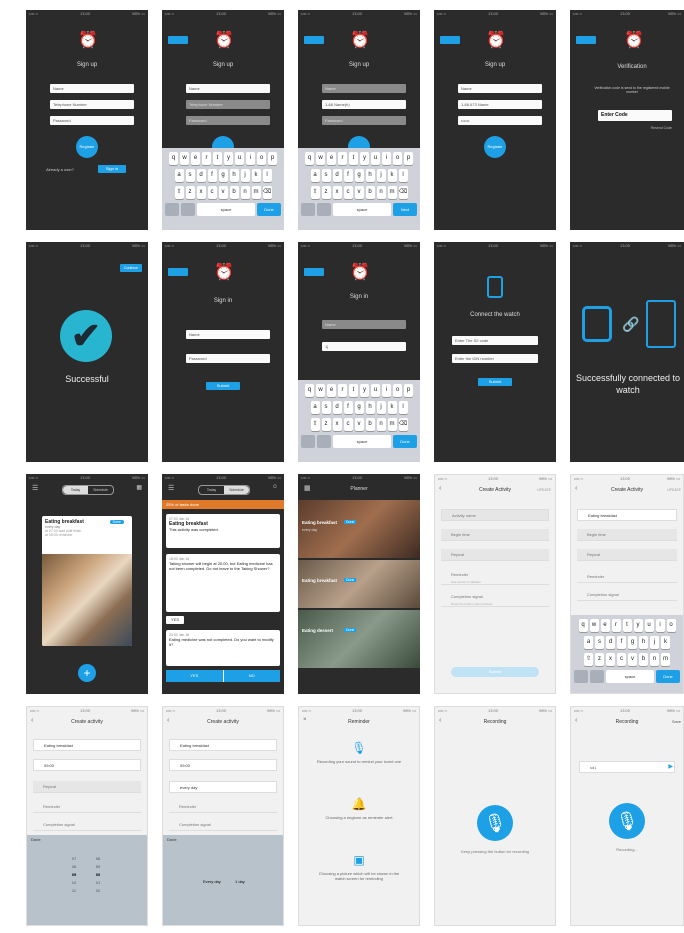  I want to click on reminder-row: Reminder, so click(87, 807).